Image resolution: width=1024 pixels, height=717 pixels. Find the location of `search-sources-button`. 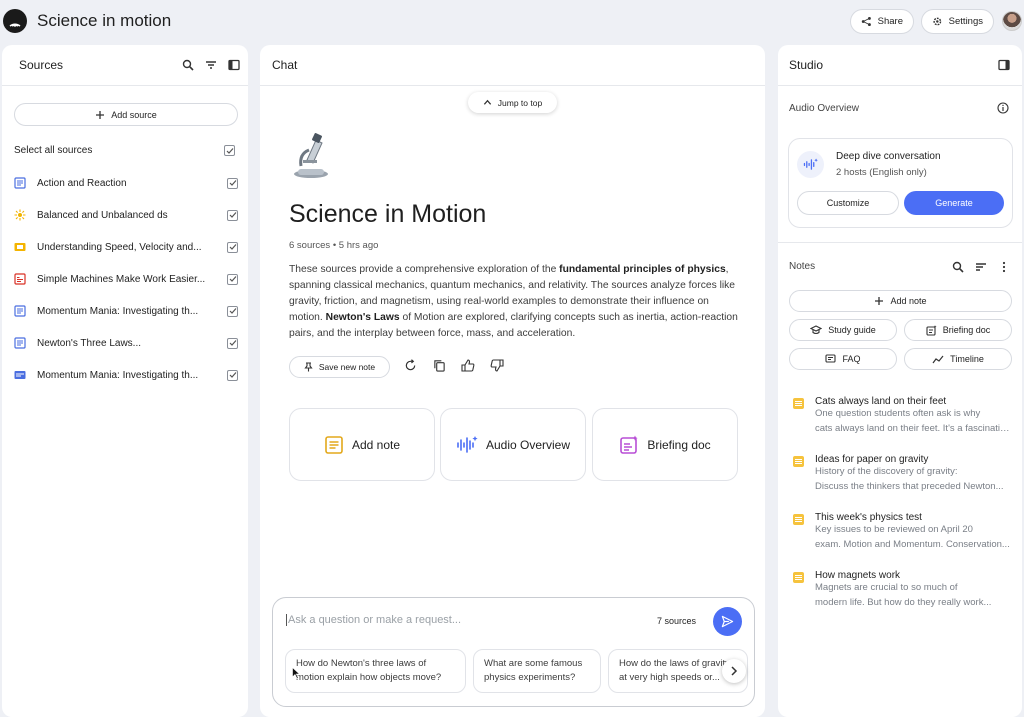

search-sources-button is located at coordinates (188, 65).